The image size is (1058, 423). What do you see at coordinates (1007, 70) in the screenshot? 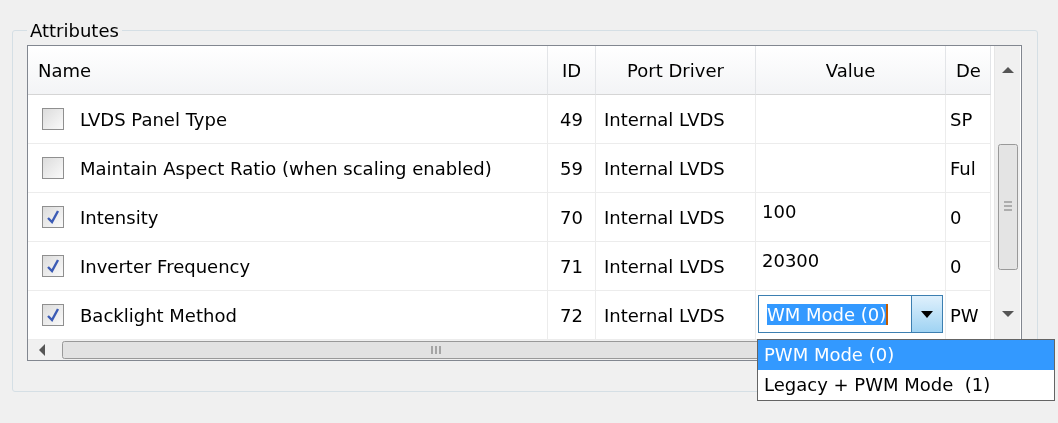
I see `up-arrow-icon` at bounding box center [1007, 70].